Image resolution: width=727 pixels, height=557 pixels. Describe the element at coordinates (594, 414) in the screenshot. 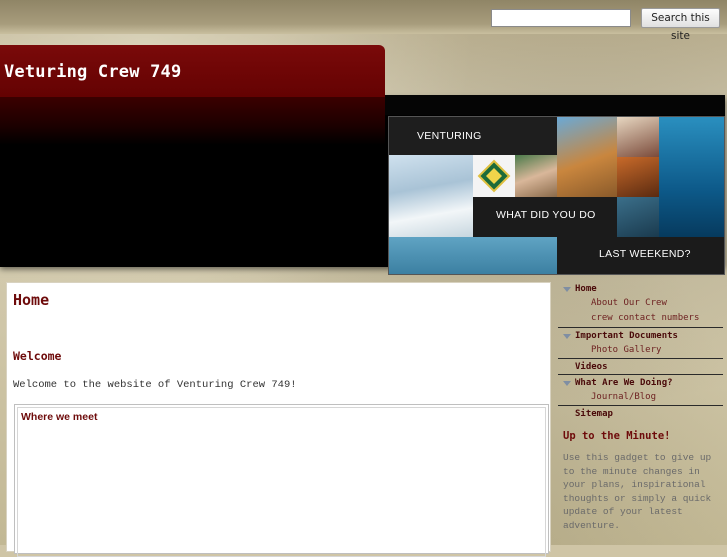

I see `nav-item-sitemap: Sitemap` at that location.